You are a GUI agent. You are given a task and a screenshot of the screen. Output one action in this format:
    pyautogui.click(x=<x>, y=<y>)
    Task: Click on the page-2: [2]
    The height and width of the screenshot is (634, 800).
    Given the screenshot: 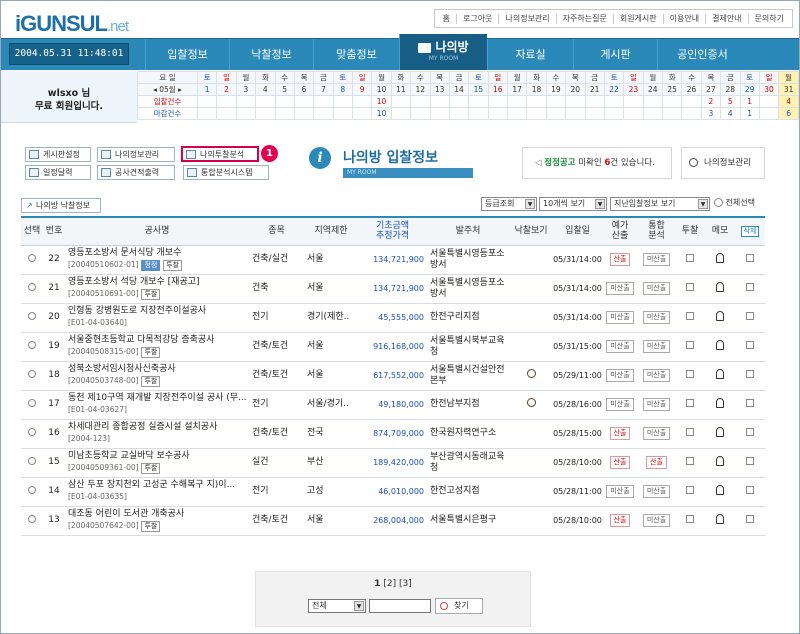 What is the action you would take?
    pyautogui.click(x=389, y=584)
    